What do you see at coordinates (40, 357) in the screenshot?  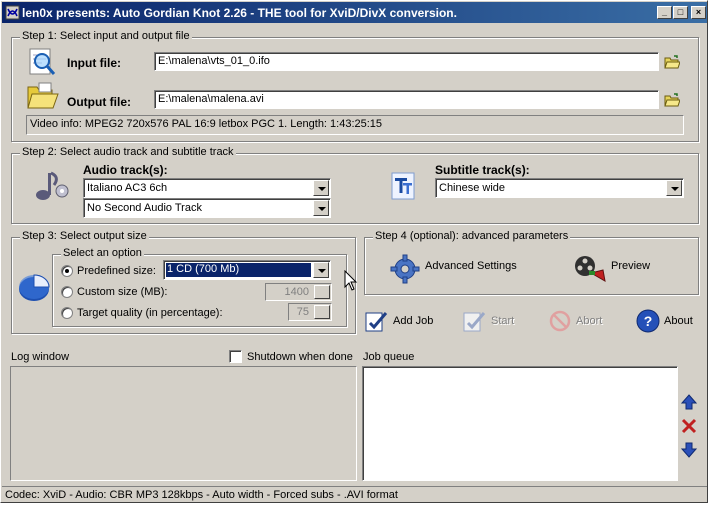 I see `log-window-label: Log window` at bounding box center [40, 357].